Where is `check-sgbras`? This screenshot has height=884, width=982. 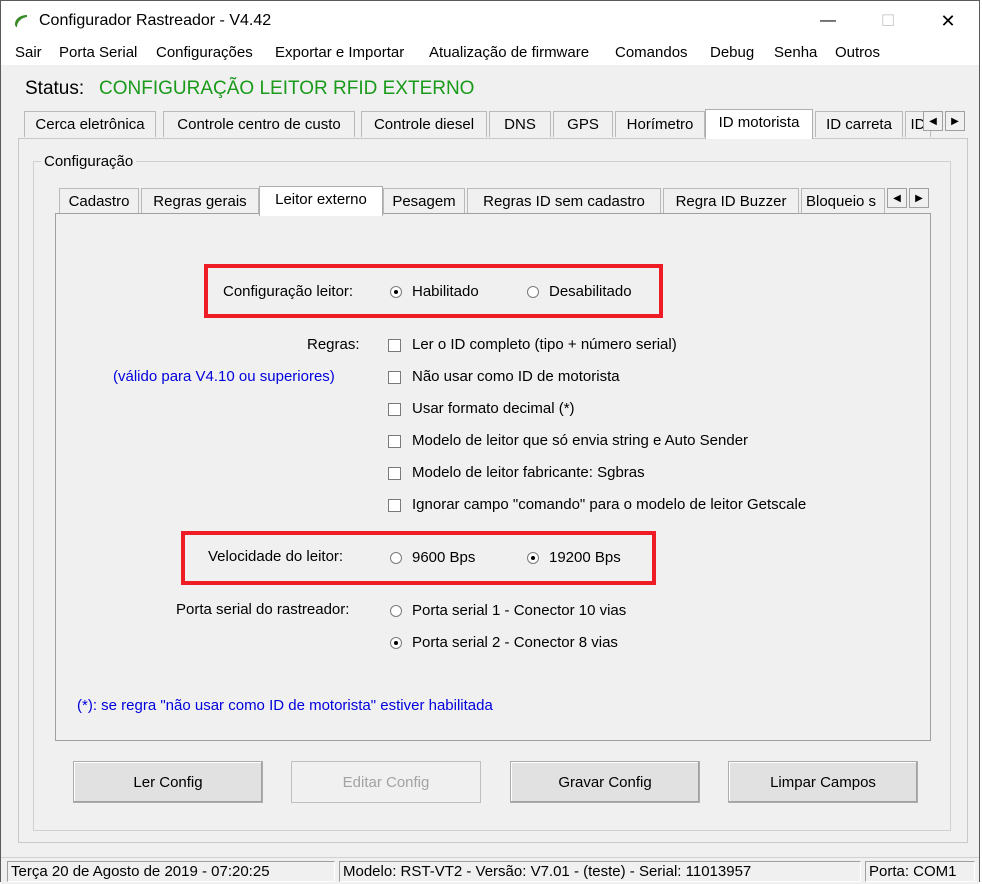 check-sgbras is located at coordinates (394, 473).